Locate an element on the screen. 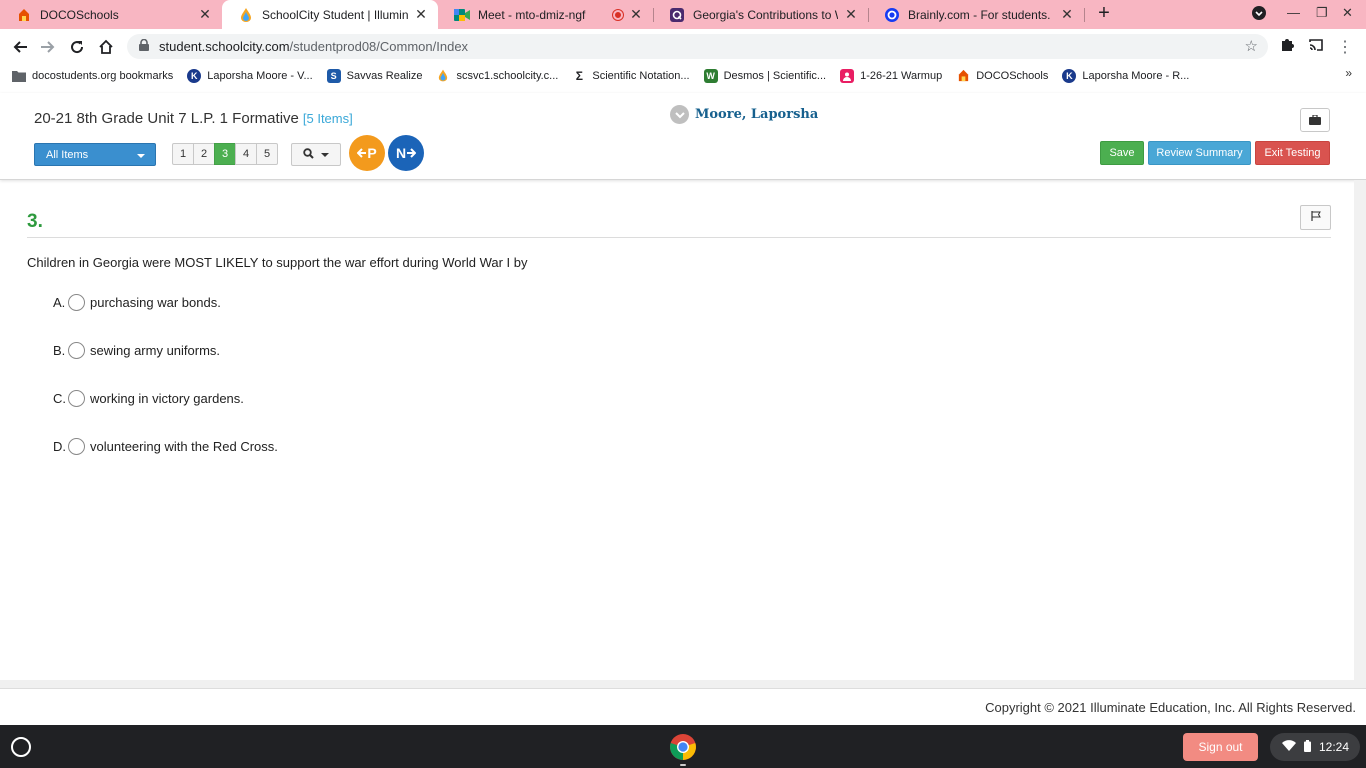 This screenshot has height=768, width=1366. bookmark-docoschools: DOCOSchools is located at coordinates (1002, 76).